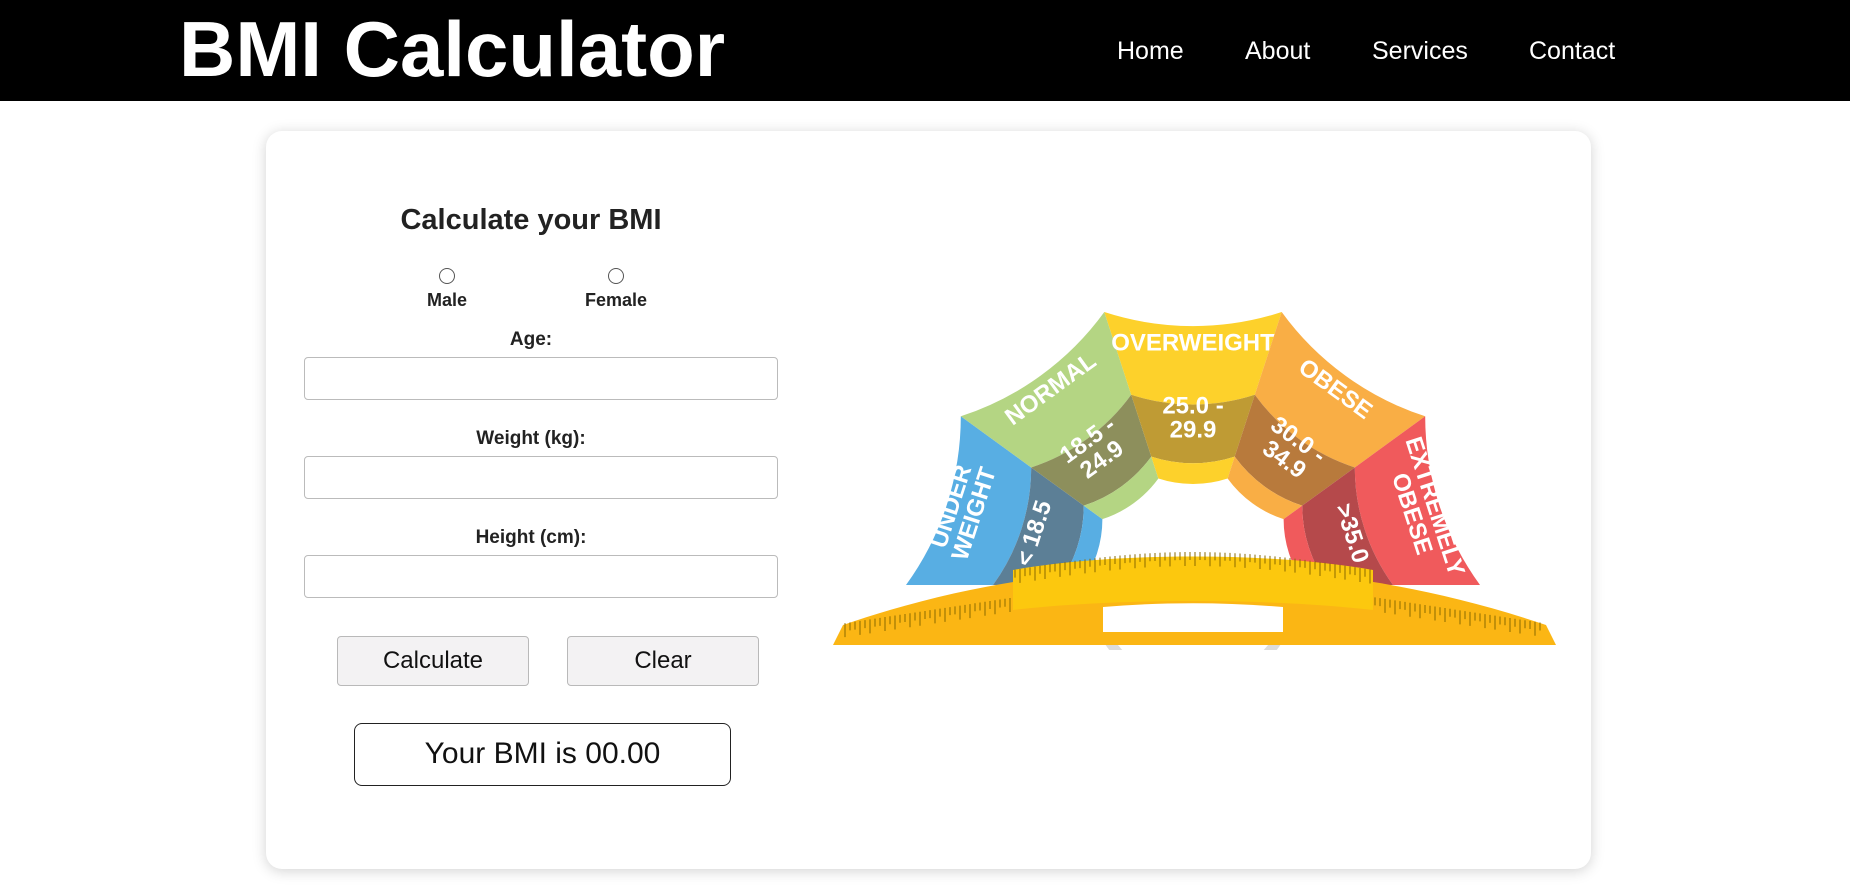  I want to click on age-label: Age:, so click(531, 339).